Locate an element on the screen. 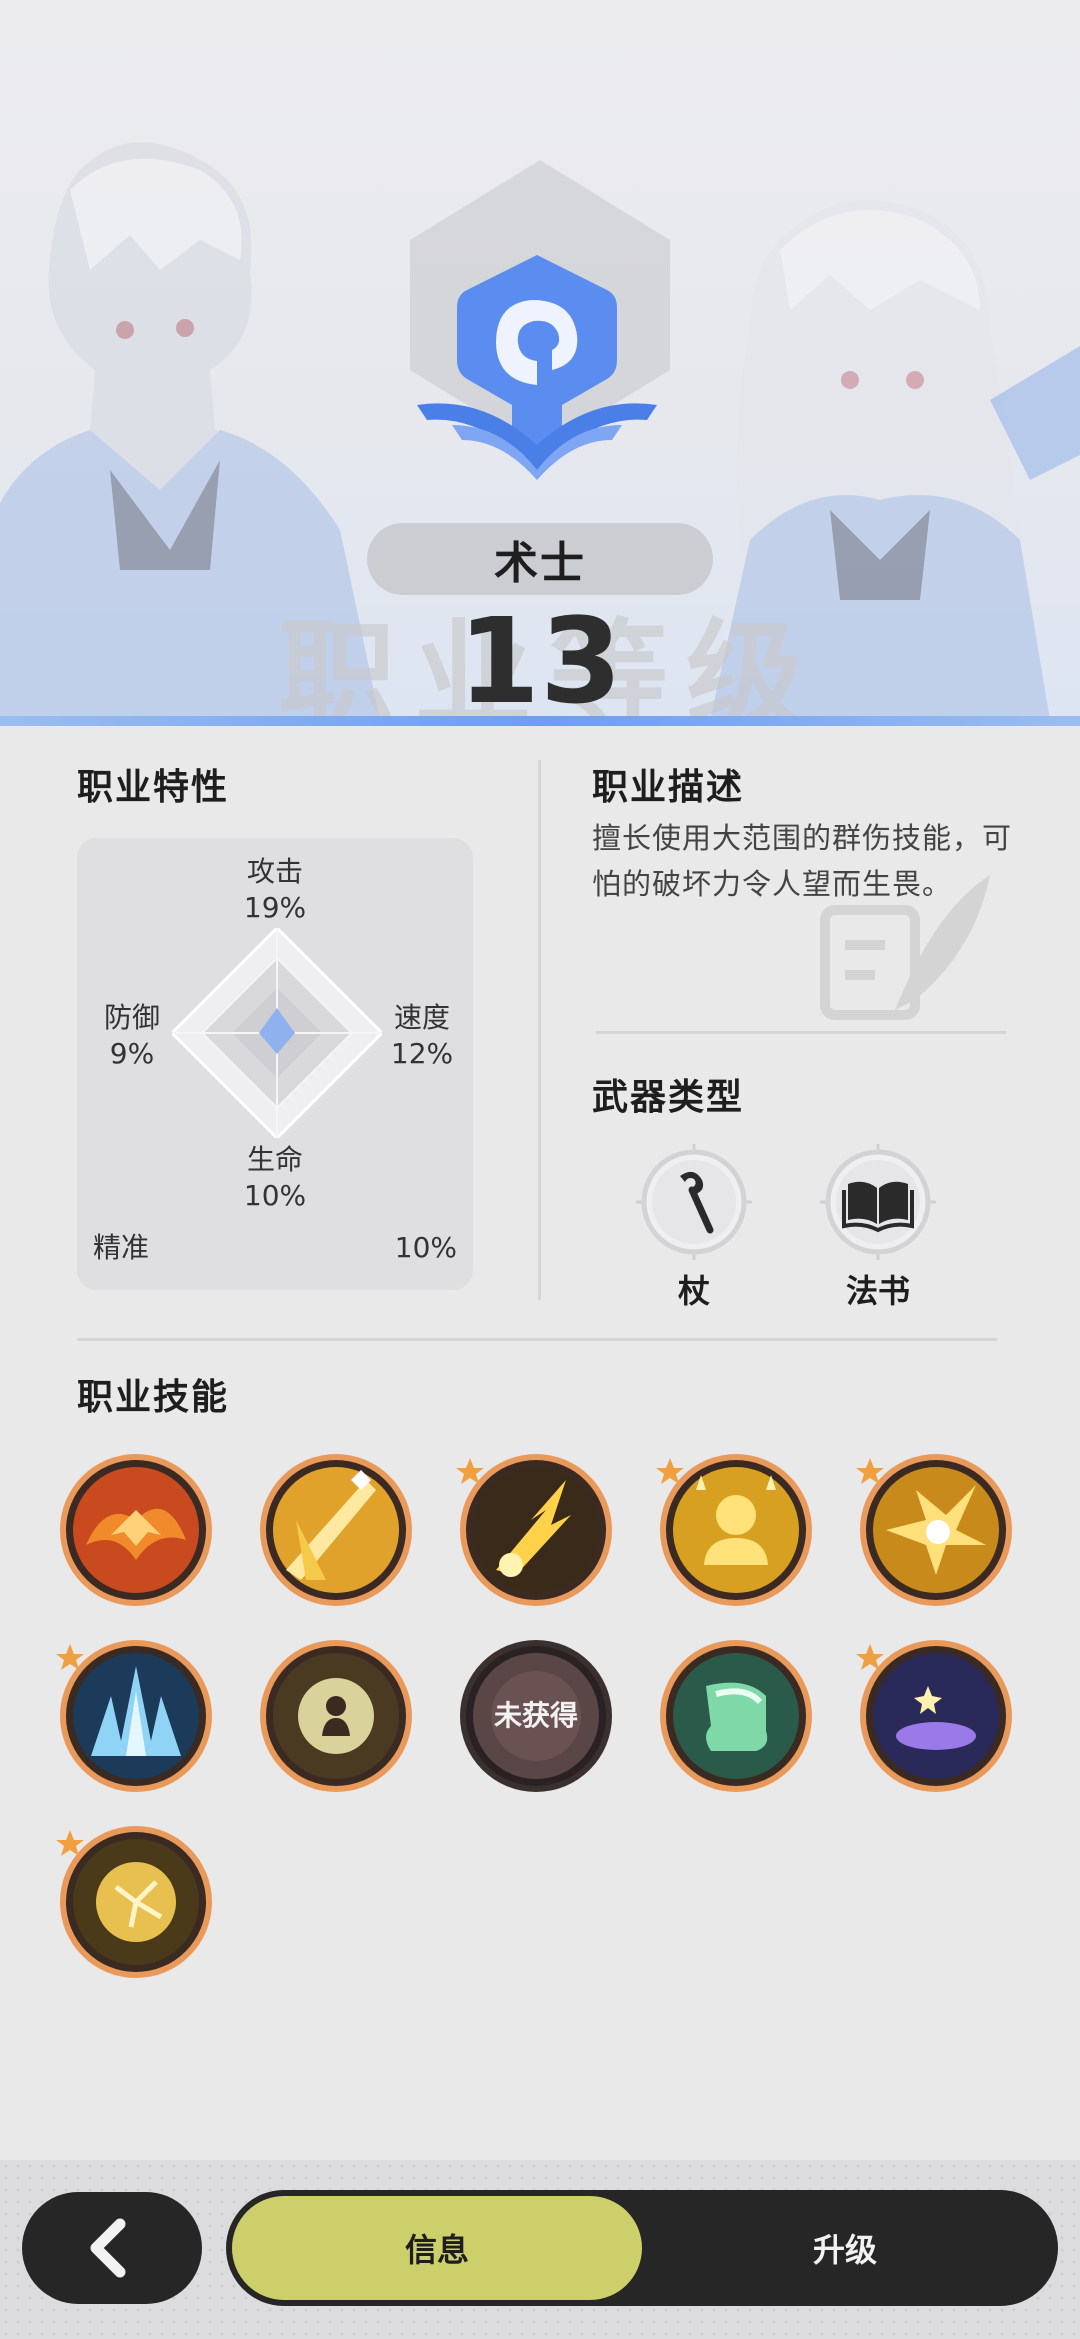  golden-orb-skill-icon is located at coordinates (134, 1902).